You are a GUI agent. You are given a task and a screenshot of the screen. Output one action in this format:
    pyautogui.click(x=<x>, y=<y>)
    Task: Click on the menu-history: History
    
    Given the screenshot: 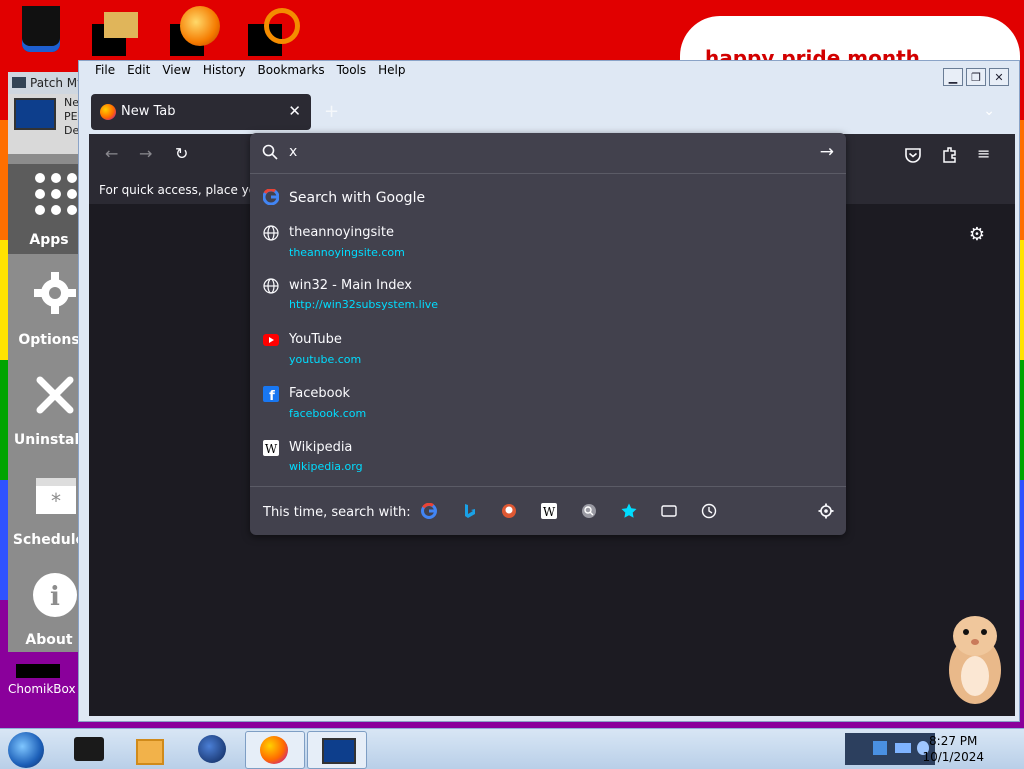 What is the action you would take?
    pyautogui.click(x=224, y=71)
    